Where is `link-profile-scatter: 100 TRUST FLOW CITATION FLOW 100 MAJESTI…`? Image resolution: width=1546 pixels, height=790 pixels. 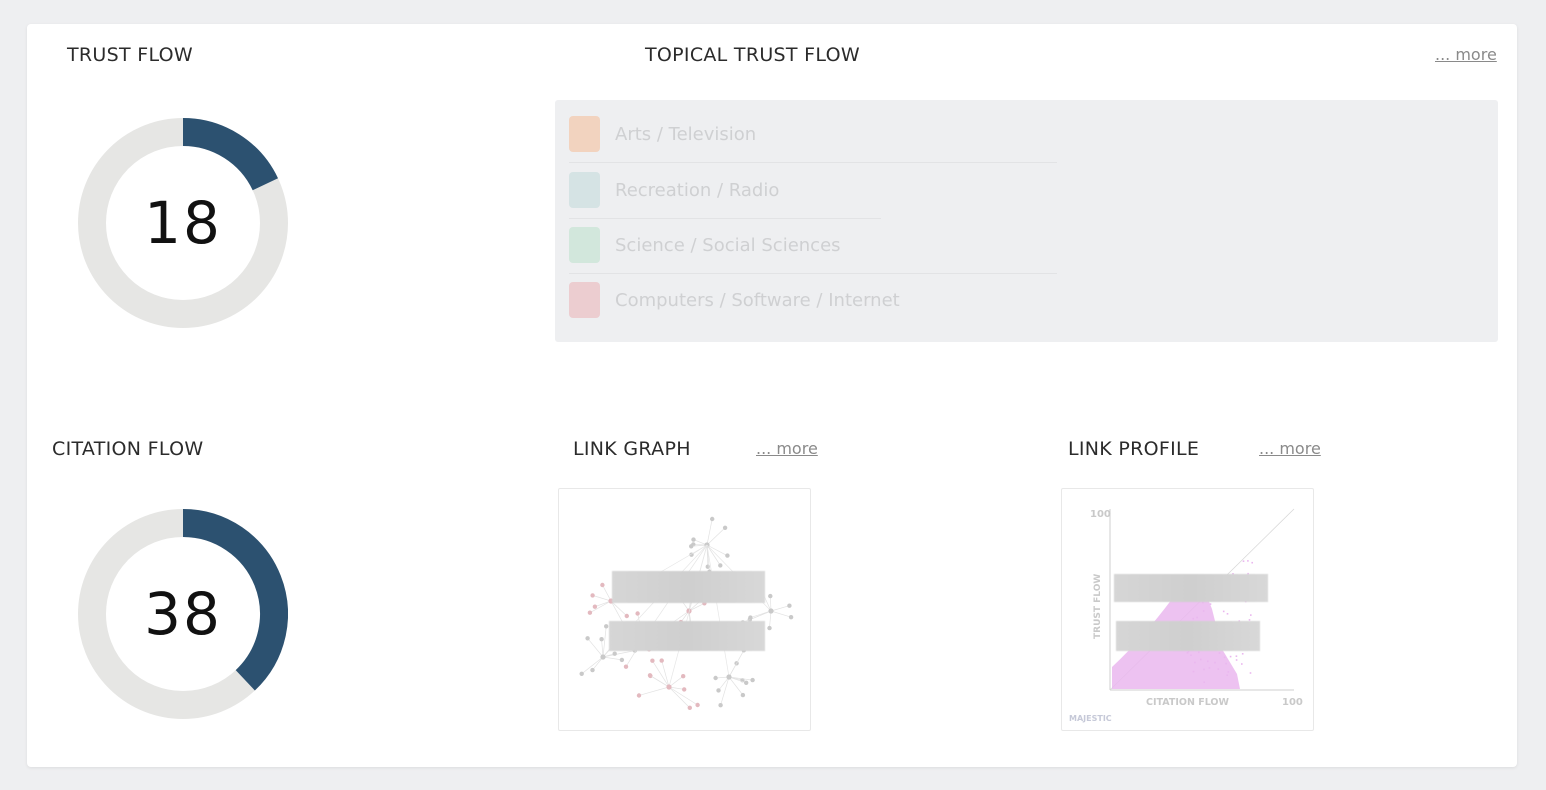 link-profile-scatter: 100 TRUST FLOW CITATION FLOW 100 MAJESTI… is located at coordinates (1186, 615).